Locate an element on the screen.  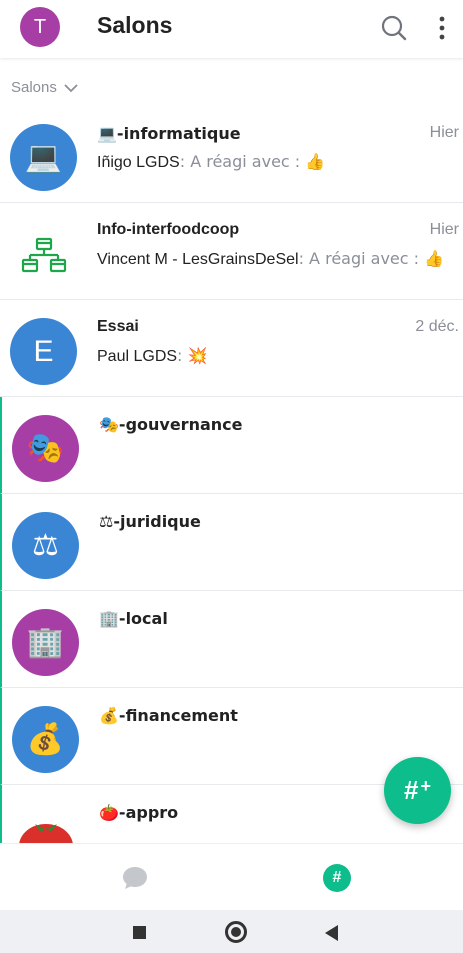
message-text: : 💥 is located at coordinates (192, 355).